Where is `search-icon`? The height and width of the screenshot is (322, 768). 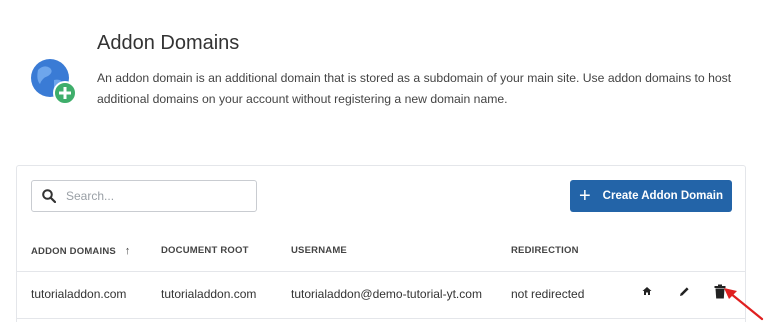 search-icon is located at coordinates (49, 196).